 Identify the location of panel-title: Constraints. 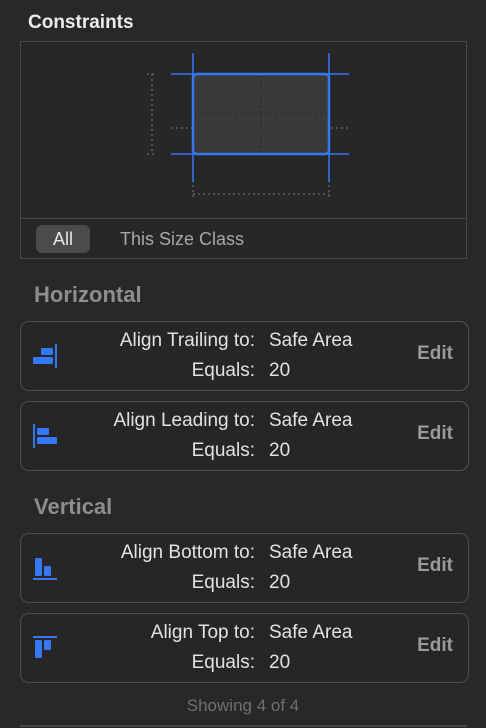
(81, 22).